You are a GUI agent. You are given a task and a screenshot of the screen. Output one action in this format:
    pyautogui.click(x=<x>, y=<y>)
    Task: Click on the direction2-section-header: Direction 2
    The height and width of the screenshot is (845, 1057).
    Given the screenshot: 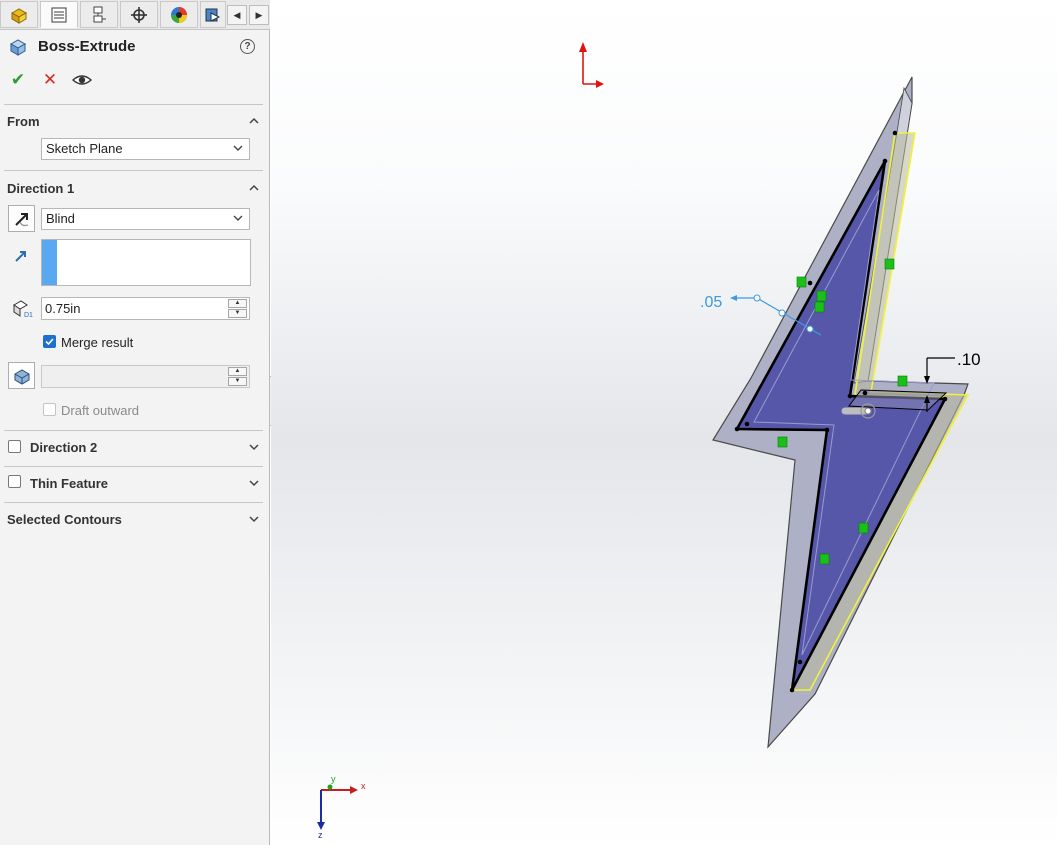 What is the action you would take?
    pyautogui.click(x=63, y=447)
    